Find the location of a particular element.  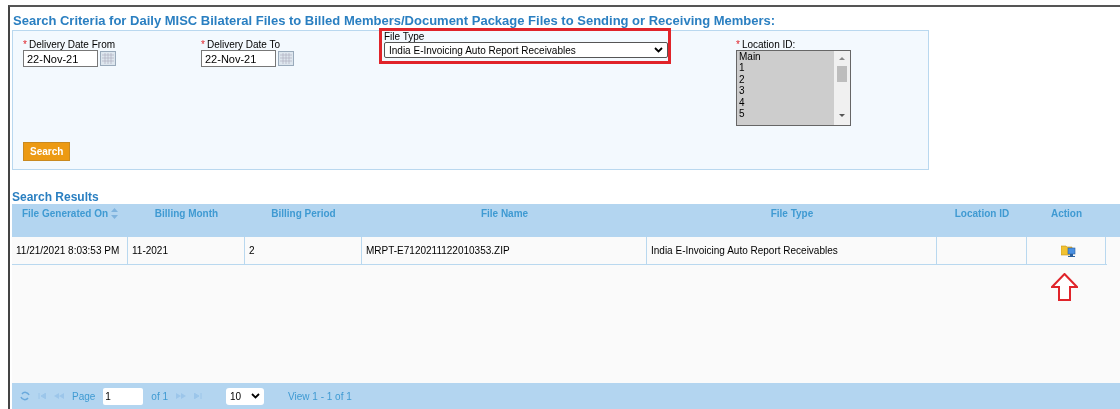

column-header: File Name is located at coordinates (504, 214).